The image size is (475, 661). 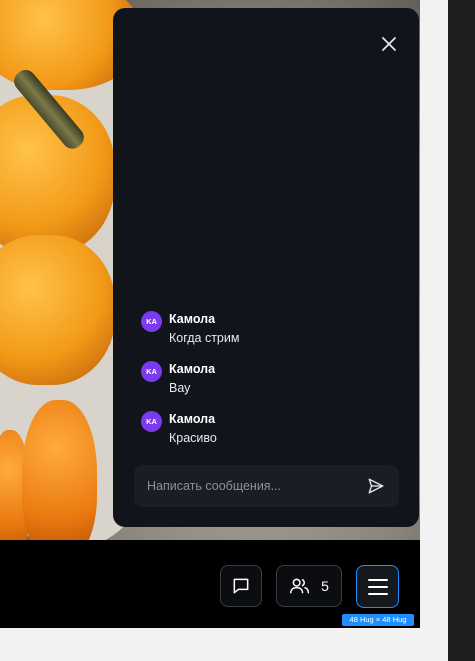 I want to click on chat-button, so click(x=241, y=586).